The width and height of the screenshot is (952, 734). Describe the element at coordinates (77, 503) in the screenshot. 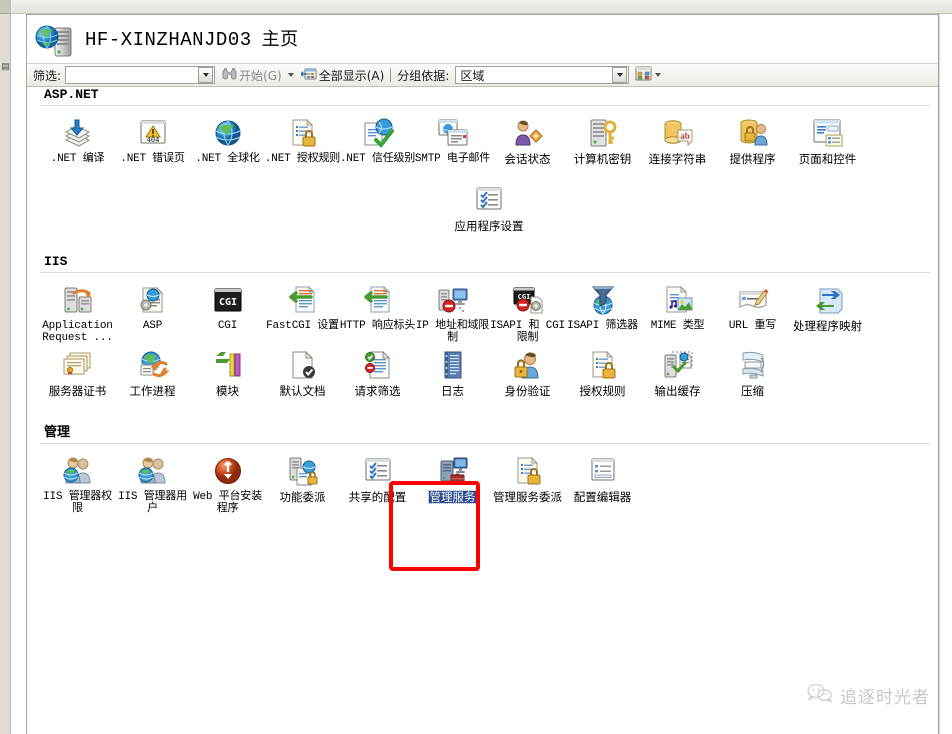

I see `tile-label: IIS 管理器权限` at that location.